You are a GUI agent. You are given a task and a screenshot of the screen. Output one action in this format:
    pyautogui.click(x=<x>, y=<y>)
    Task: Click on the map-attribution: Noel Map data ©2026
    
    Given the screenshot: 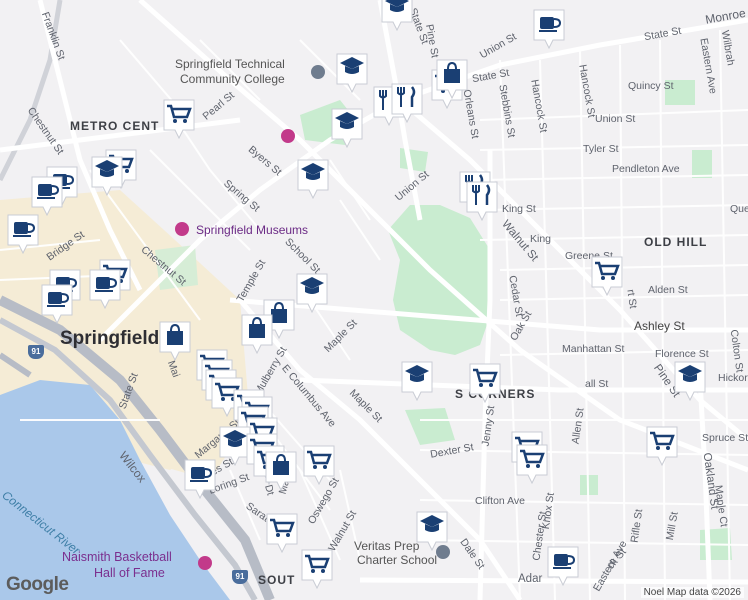 What is the action you would take?
    pyautogui.click(x=692, y=592)
    